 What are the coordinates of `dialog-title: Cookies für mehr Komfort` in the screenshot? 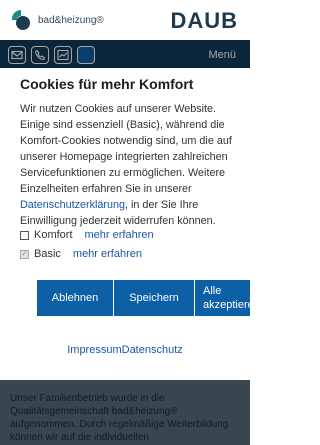 It's located at (107, 84).